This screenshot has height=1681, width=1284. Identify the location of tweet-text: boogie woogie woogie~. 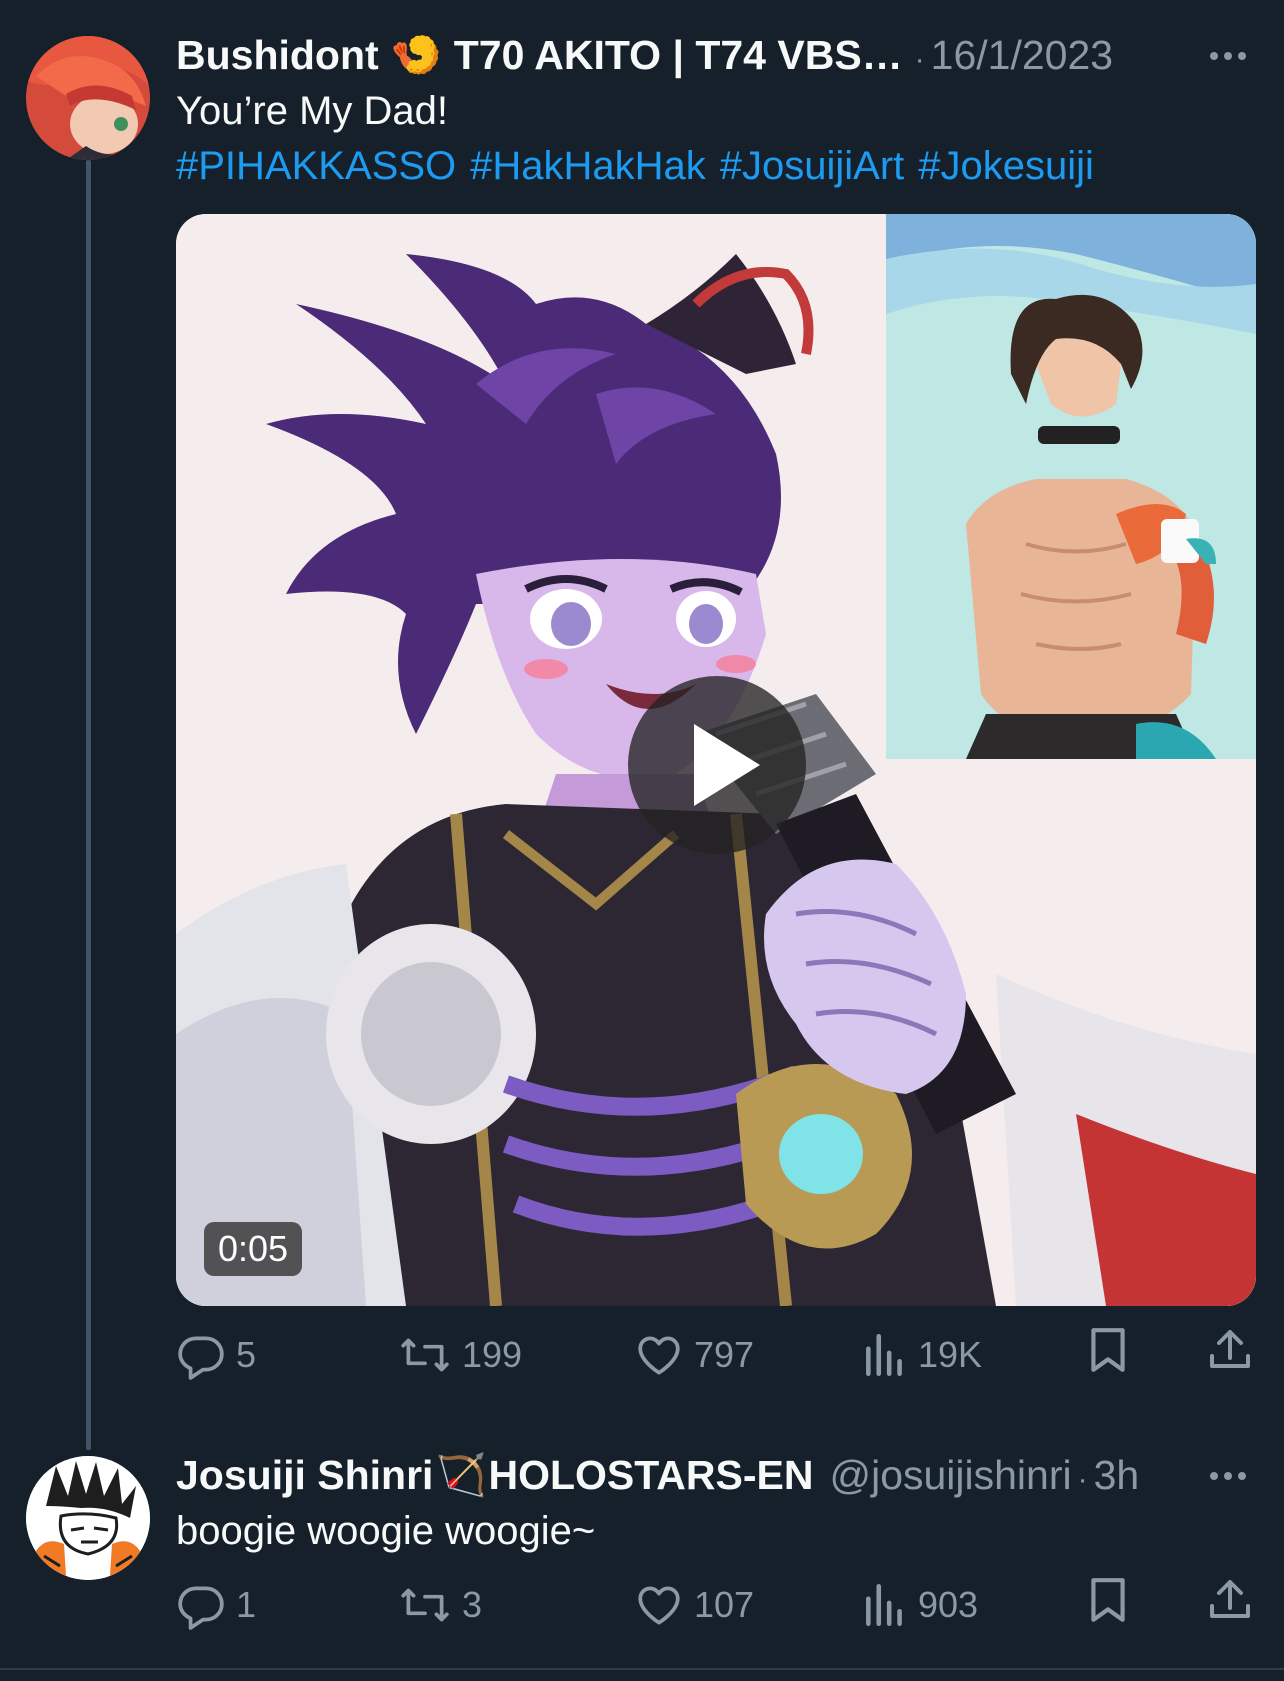
(386, 1531).